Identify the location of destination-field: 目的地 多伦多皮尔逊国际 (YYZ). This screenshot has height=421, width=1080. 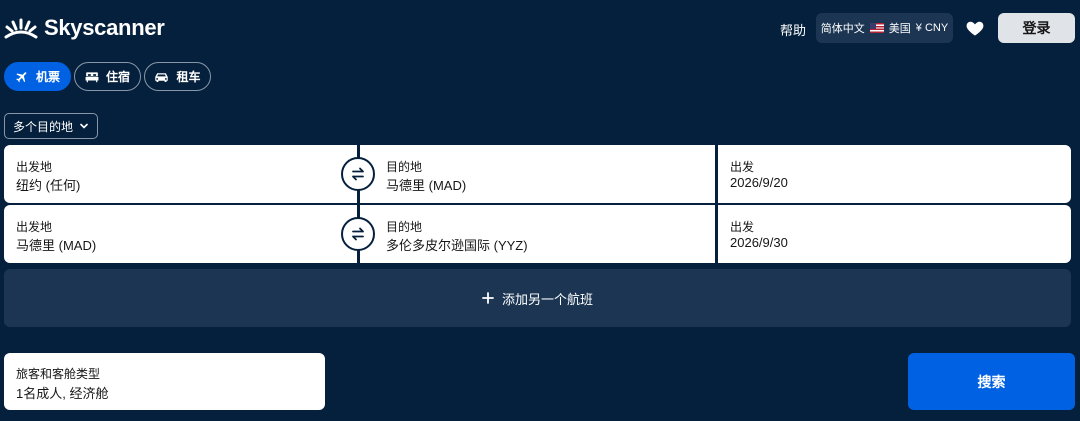
(537, 234).